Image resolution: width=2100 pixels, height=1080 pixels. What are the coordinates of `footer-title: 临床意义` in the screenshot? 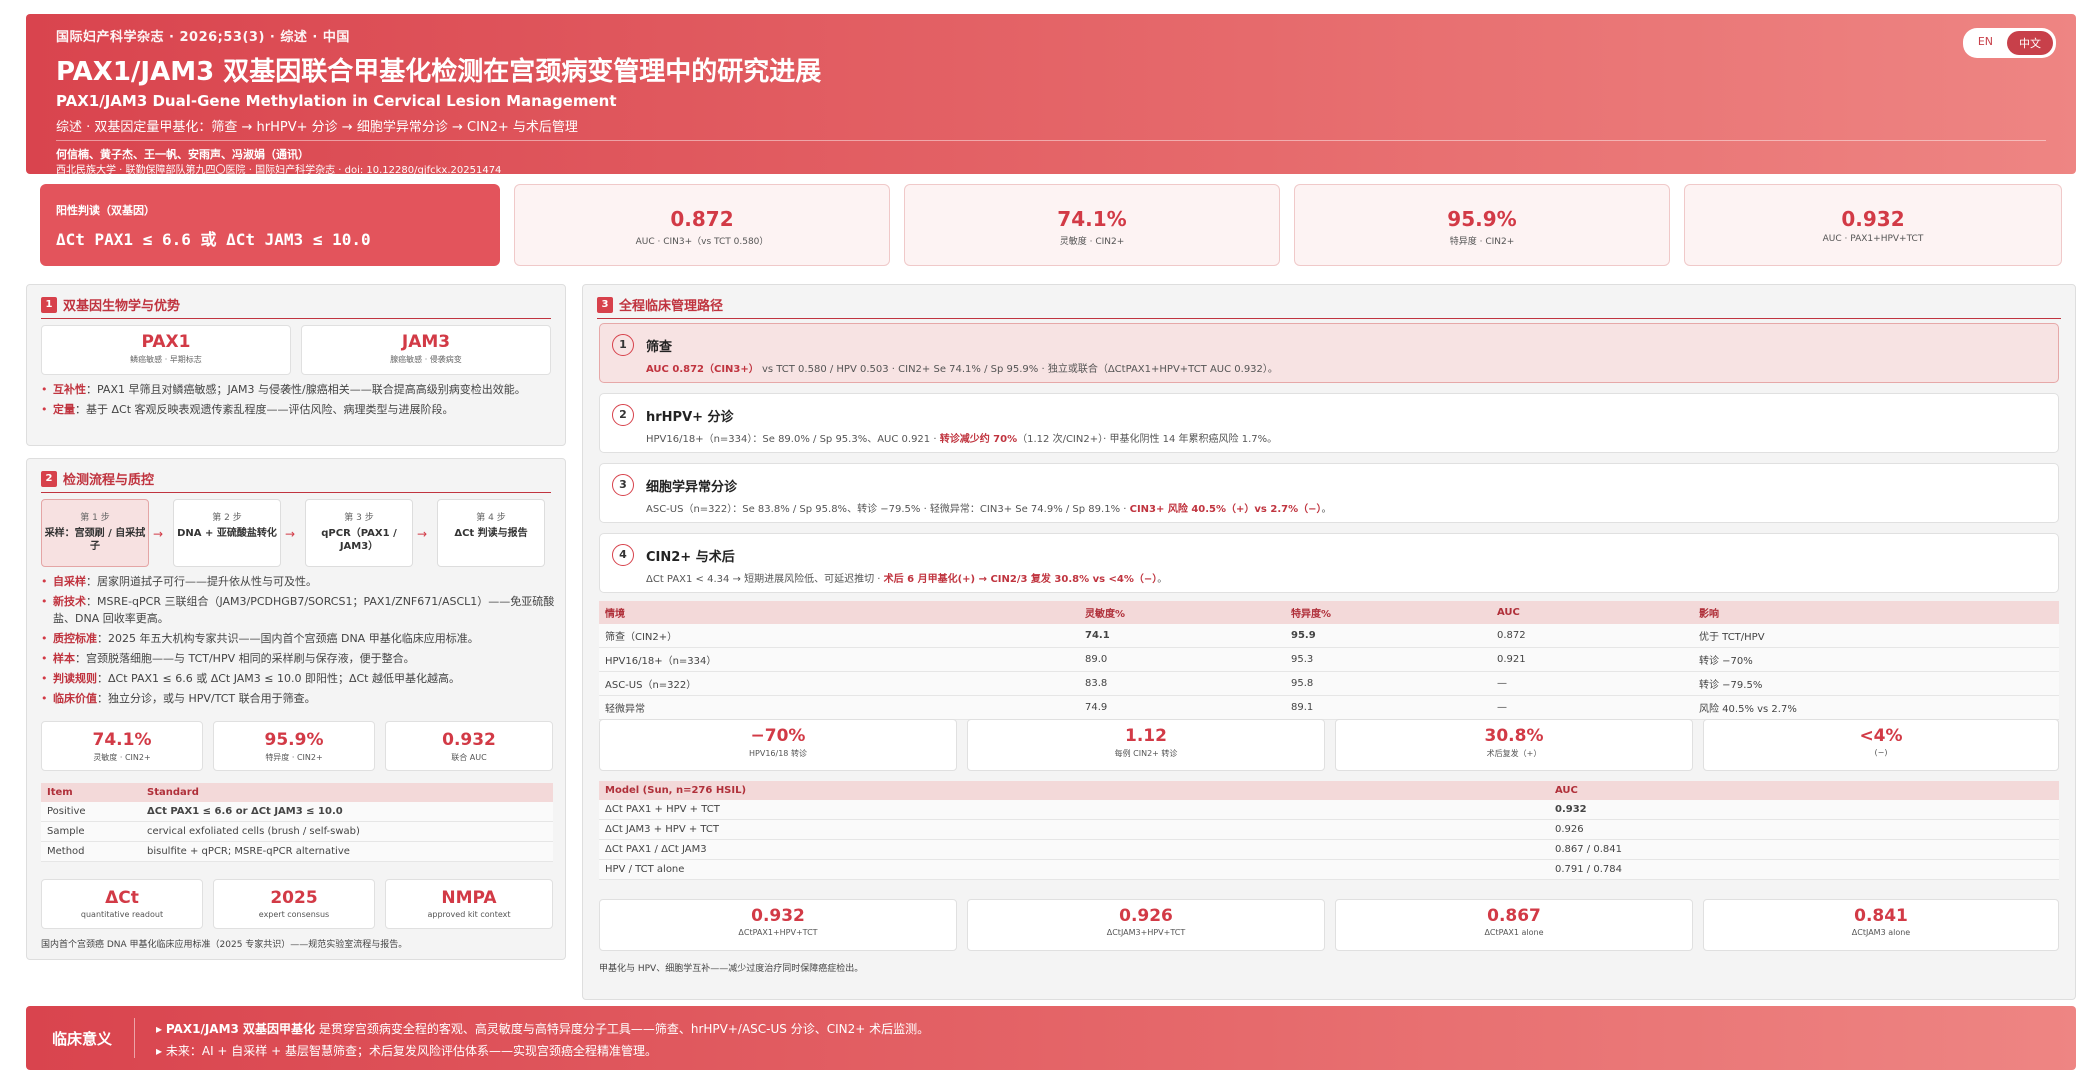 It's located at (82, 1039).